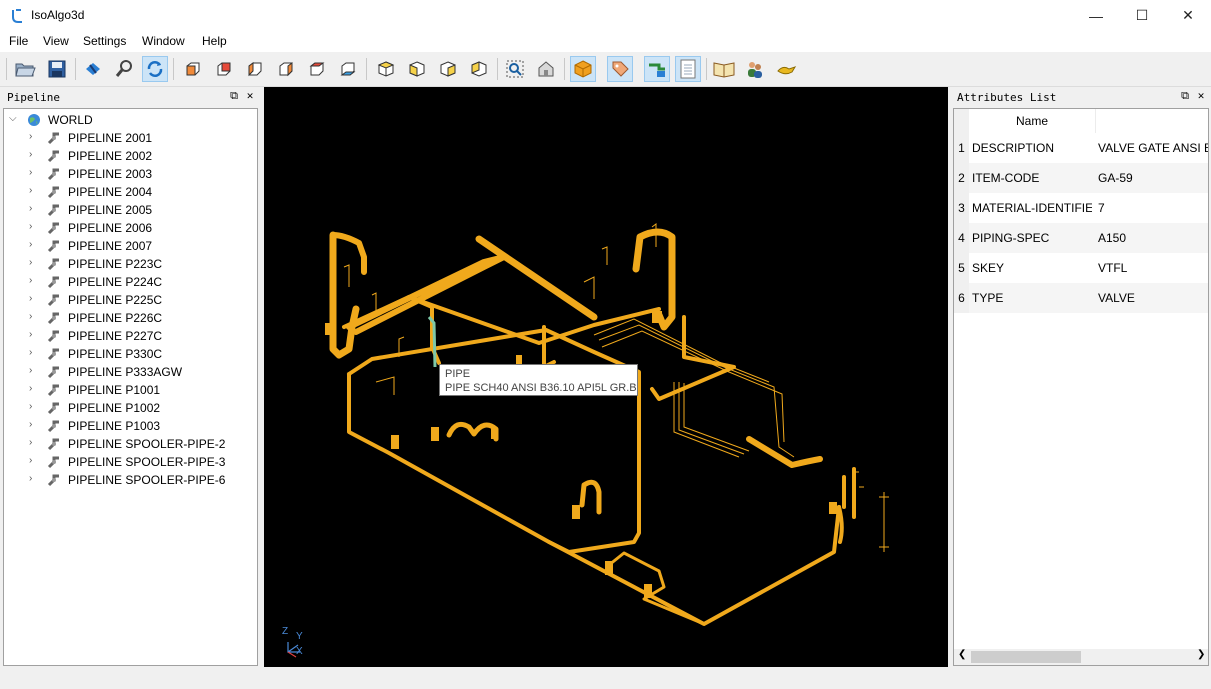 Image resolution: width=1211 pixels, height=689 pixels. What do you see at coordinates (13, 118) in the screenshot?
I see `chevron-down-icon: ⌵` at bounding box center [13, 118].